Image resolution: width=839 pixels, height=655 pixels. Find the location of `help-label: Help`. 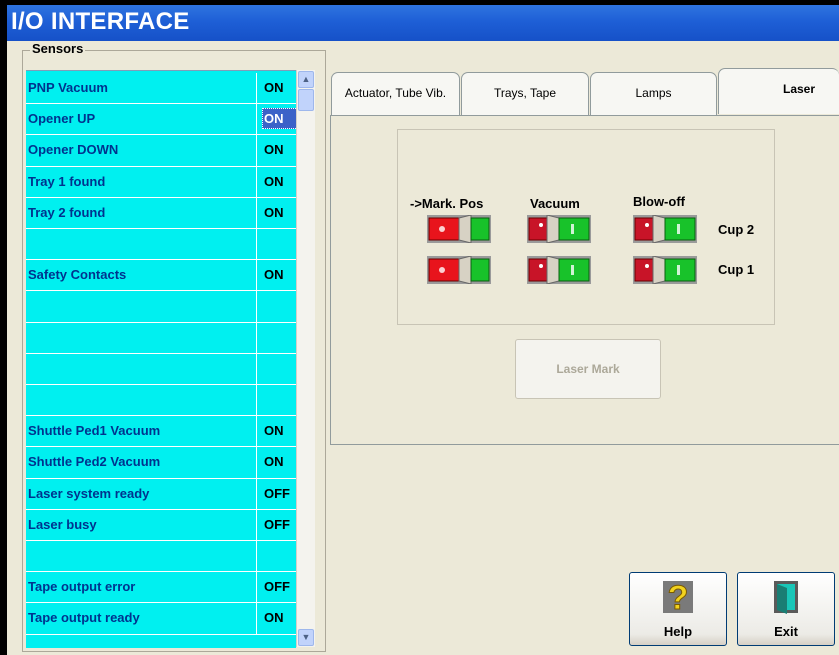

help-label: Help is located at coordinates (678, 631).